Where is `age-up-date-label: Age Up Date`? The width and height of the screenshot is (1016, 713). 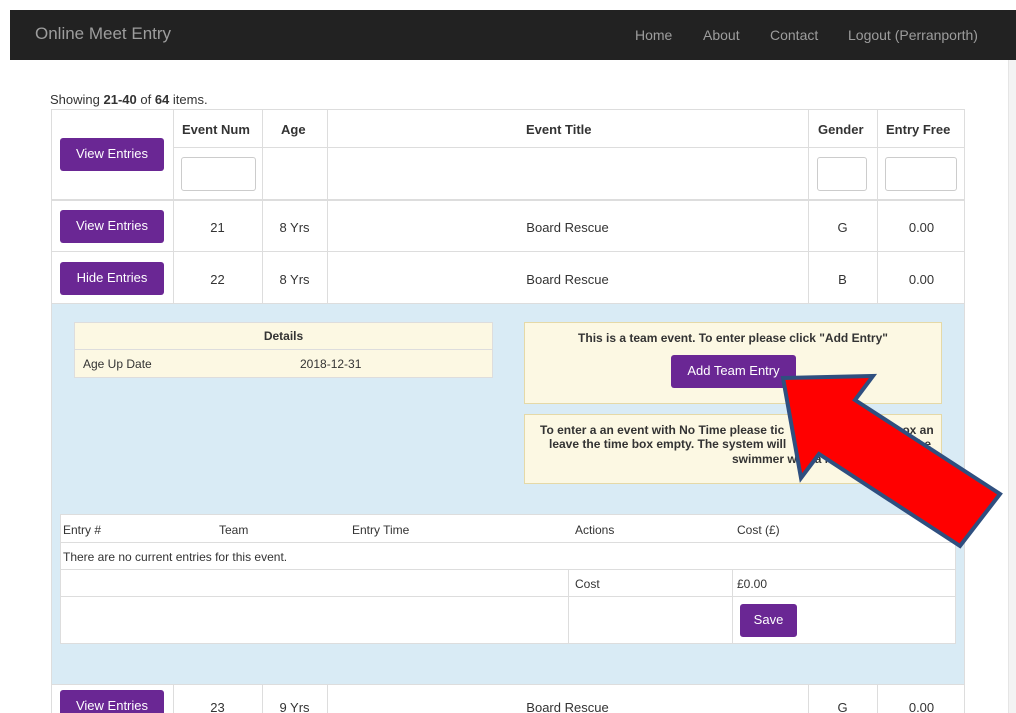 age-up-date-label: Age Up Date is located at coordinates (117, 364).